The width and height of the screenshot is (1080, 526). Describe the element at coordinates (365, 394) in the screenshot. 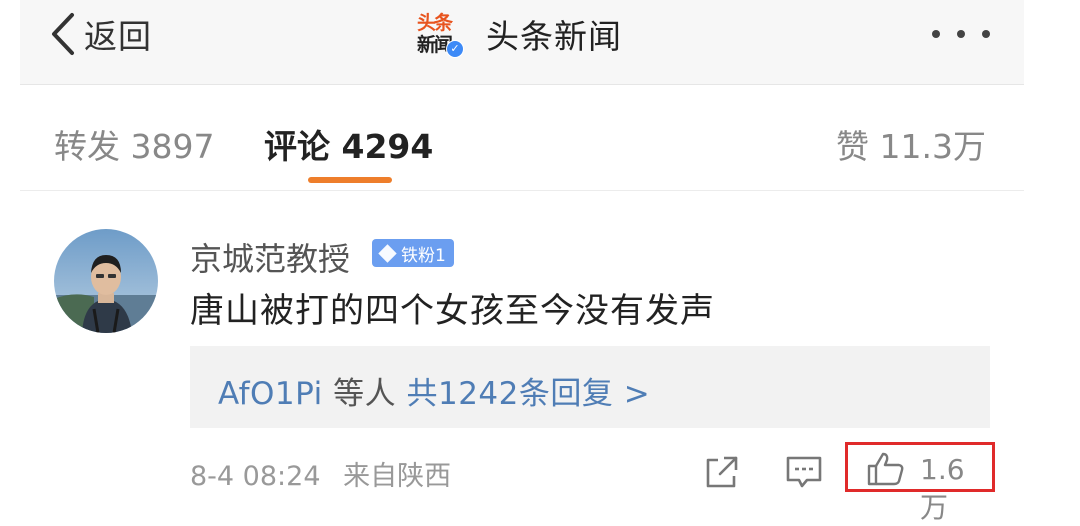

I see `reply-users-suffix: 等人` at that location.